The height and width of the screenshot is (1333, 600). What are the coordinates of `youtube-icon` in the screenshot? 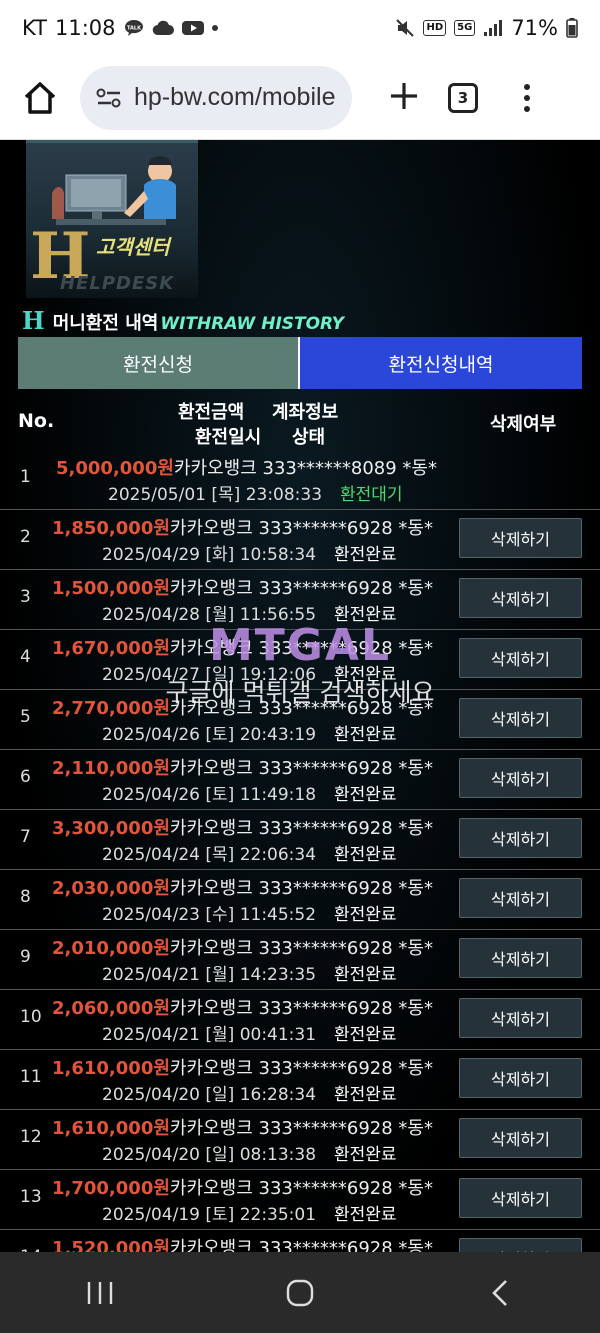 It's located at (192, 28).